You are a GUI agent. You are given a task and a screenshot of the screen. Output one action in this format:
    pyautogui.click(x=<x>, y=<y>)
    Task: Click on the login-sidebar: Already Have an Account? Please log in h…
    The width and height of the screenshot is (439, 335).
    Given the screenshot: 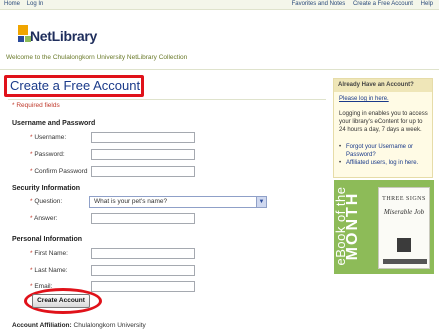 What is the action you would take?
    pyautogui.click(x=383, y=128)
    